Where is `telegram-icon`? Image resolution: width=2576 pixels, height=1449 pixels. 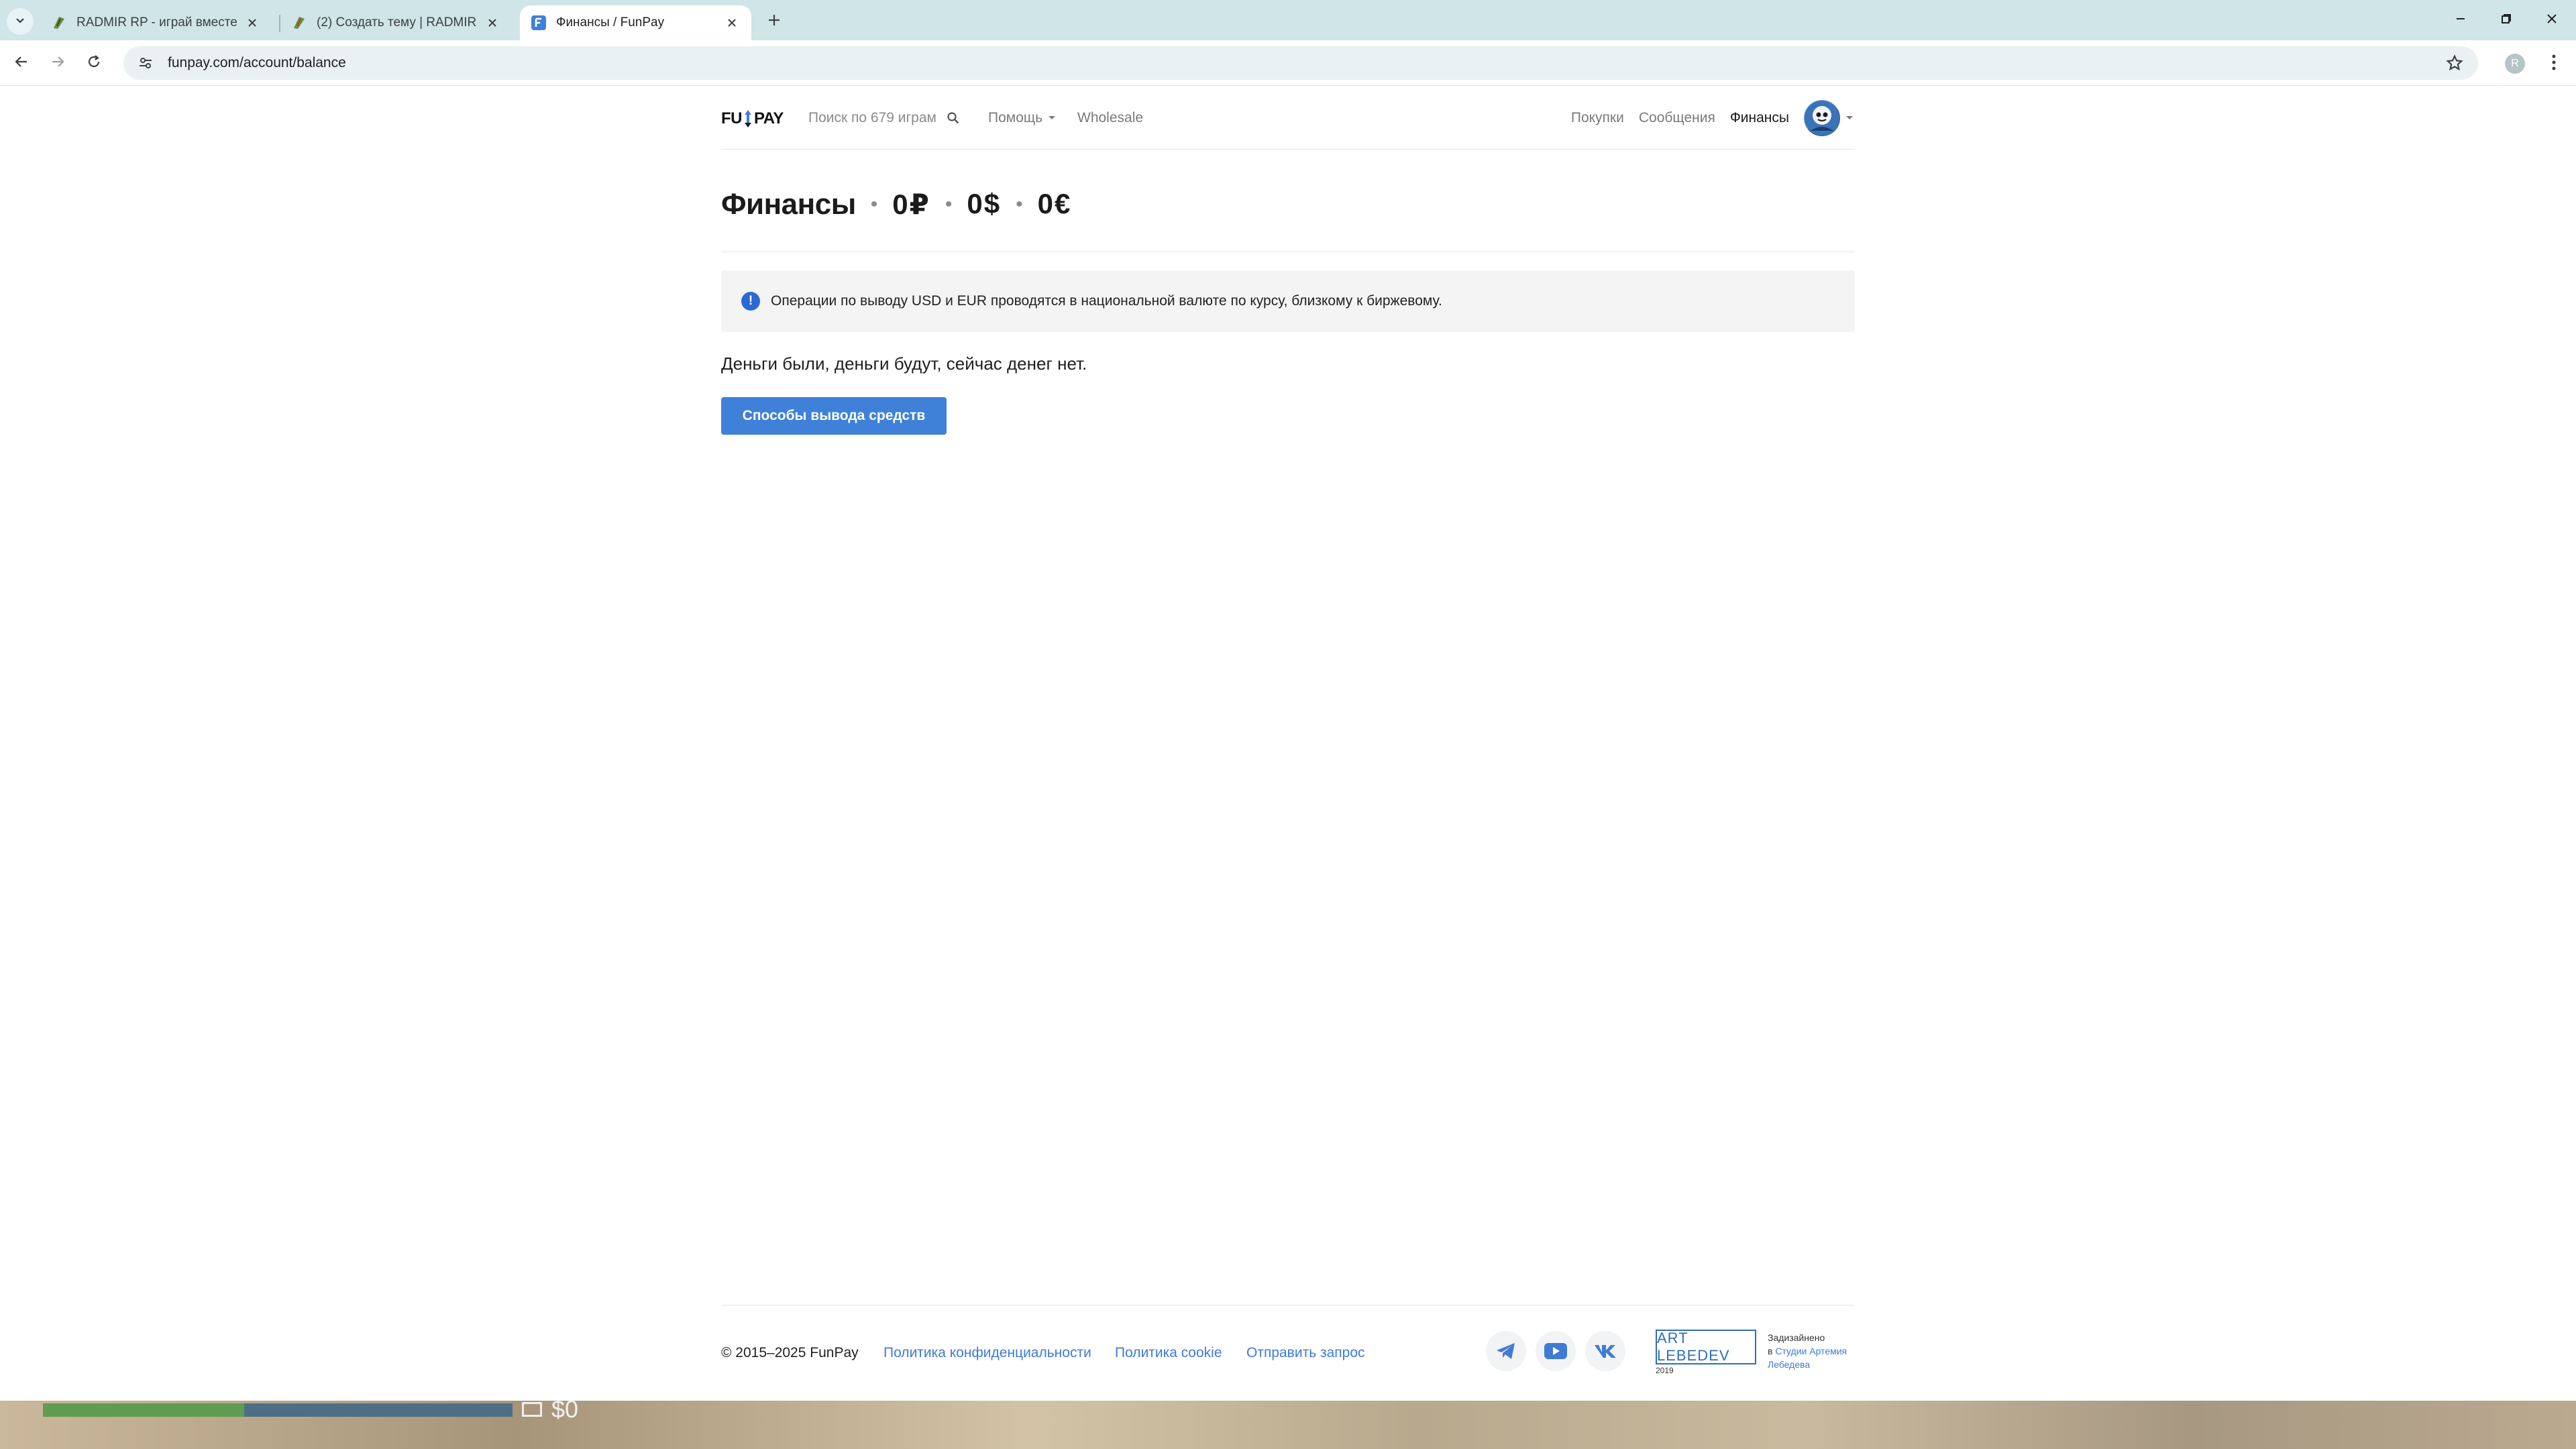 telegram-icon is located at coordinates (1506, 1351).